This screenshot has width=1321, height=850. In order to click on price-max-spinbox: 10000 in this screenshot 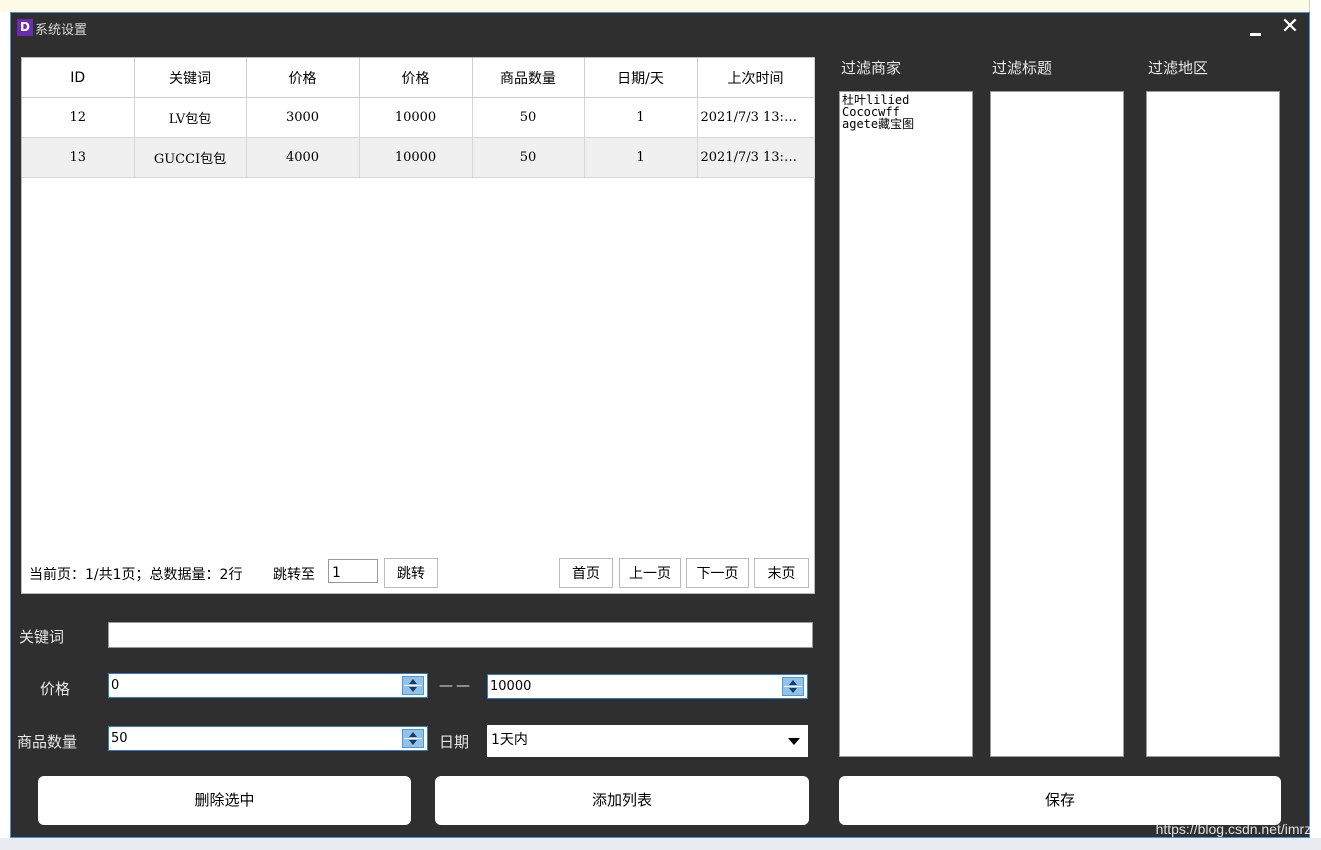, I will do `click(647, 686)`.